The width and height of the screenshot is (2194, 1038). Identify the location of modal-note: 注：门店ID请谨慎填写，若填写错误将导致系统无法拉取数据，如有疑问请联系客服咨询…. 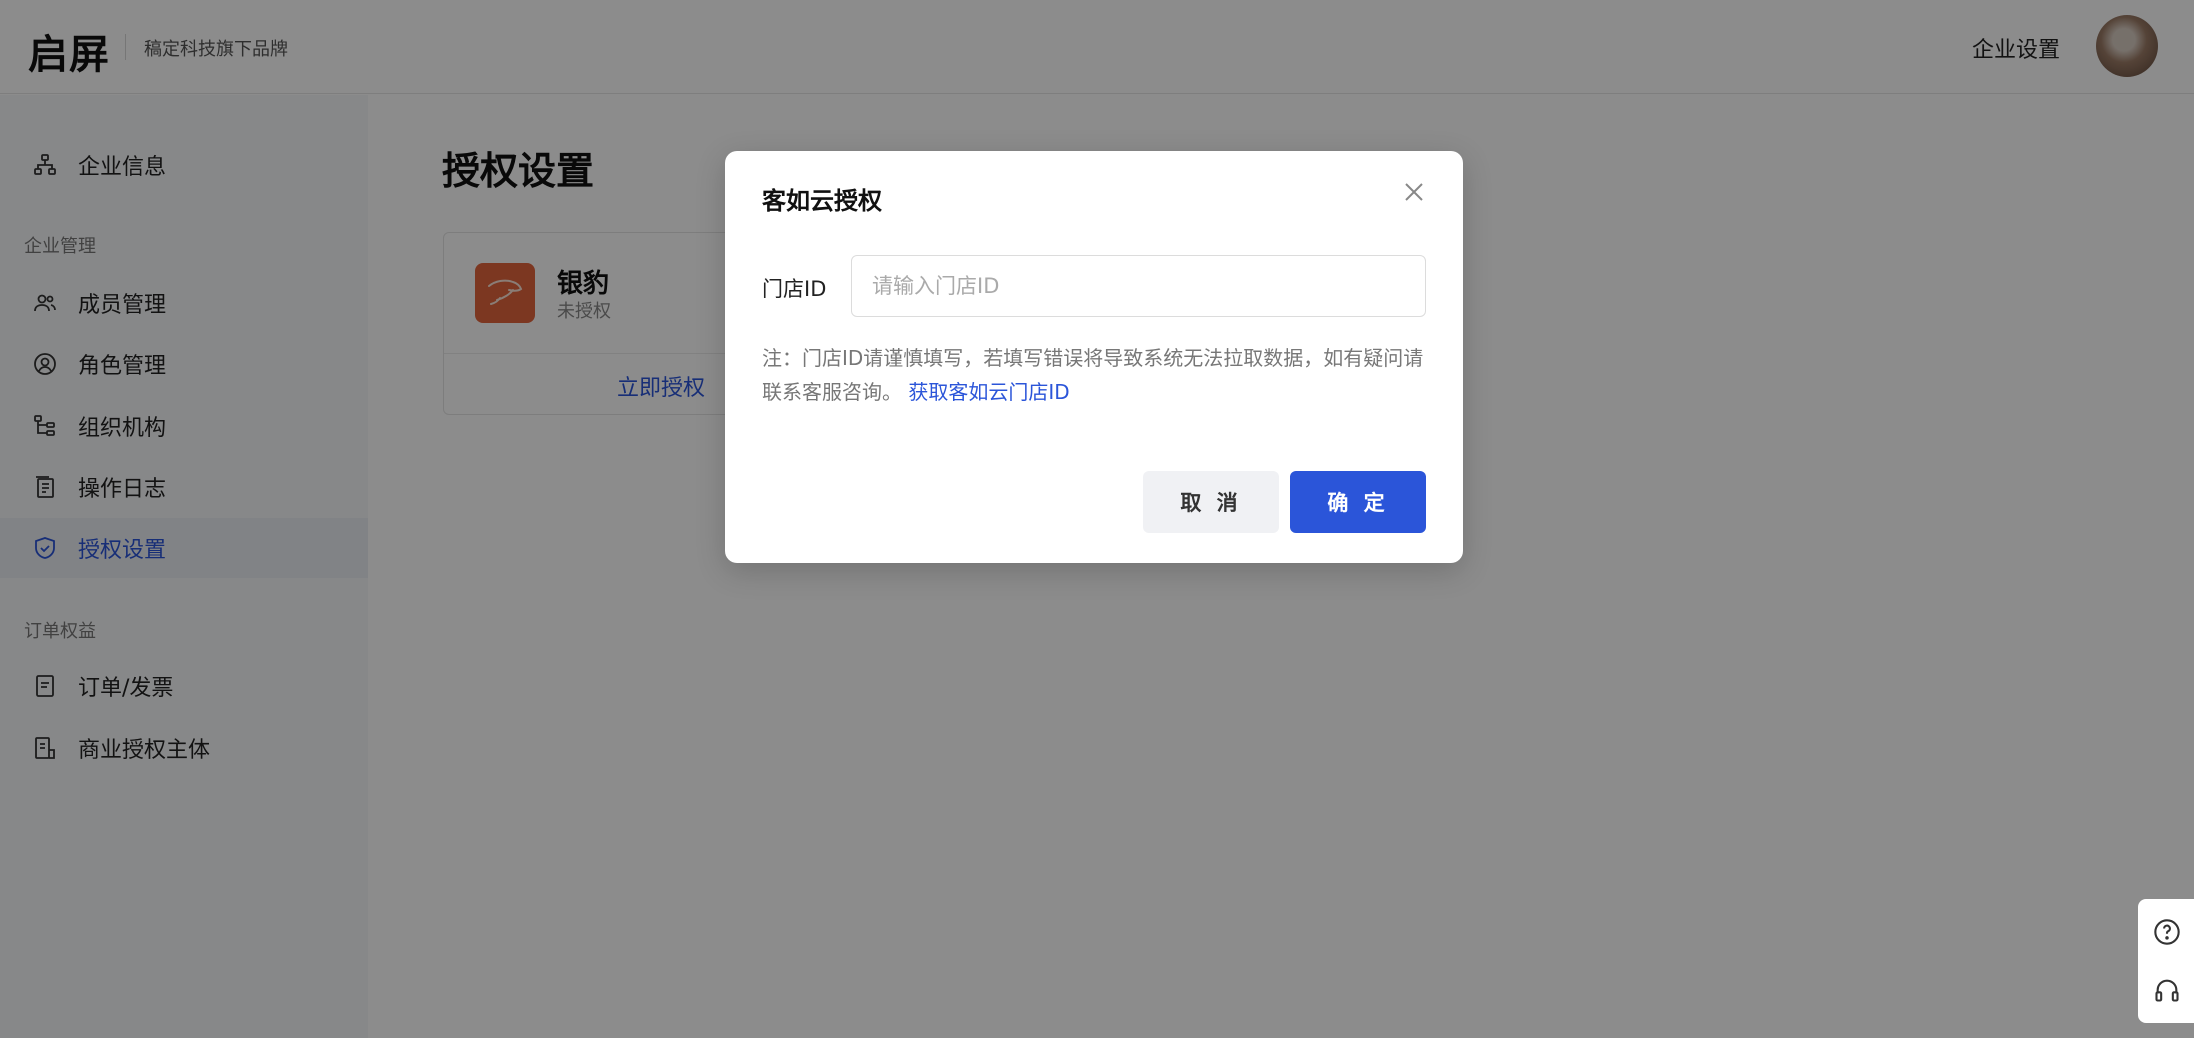
(1094, 375).